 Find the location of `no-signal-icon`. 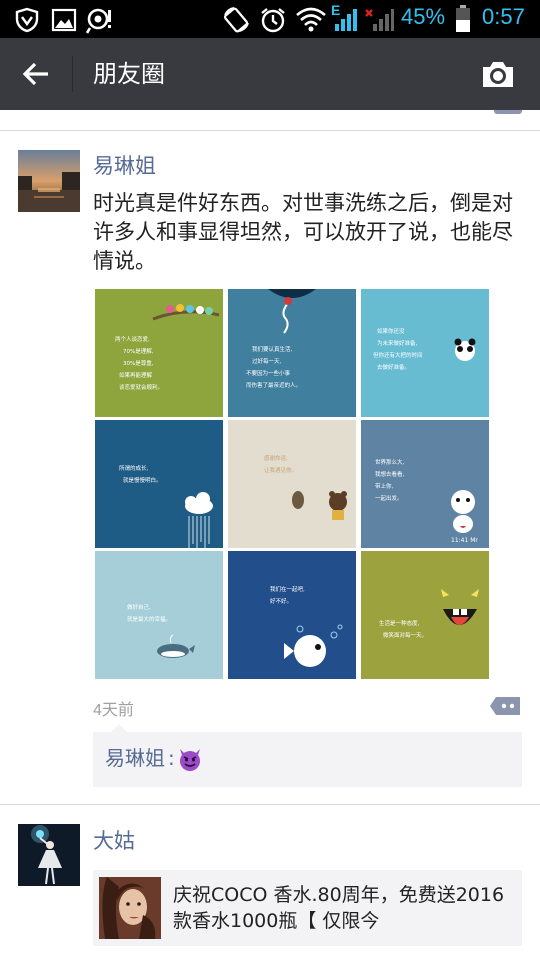

no-signal-icon is located at coordinates (379, 20).